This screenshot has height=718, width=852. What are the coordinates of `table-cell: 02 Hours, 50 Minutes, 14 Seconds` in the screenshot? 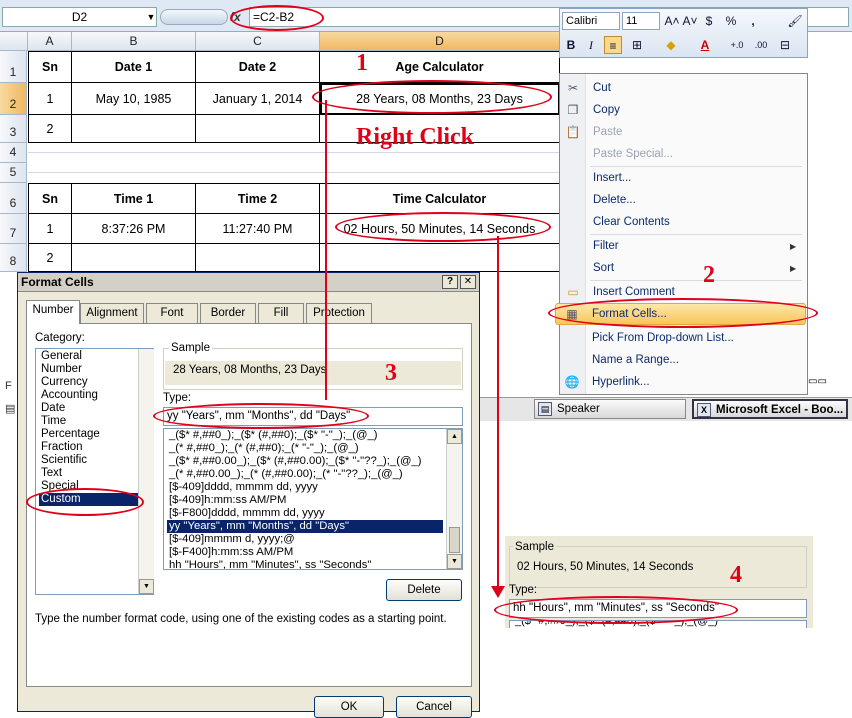 It's located at (440, 229).